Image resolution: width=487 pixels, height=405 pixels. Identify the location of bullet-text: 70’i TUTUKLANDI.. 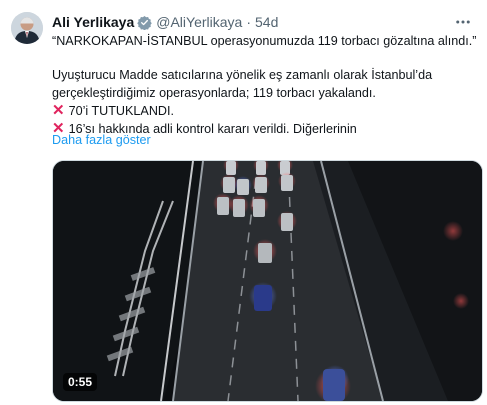
(121, 111).